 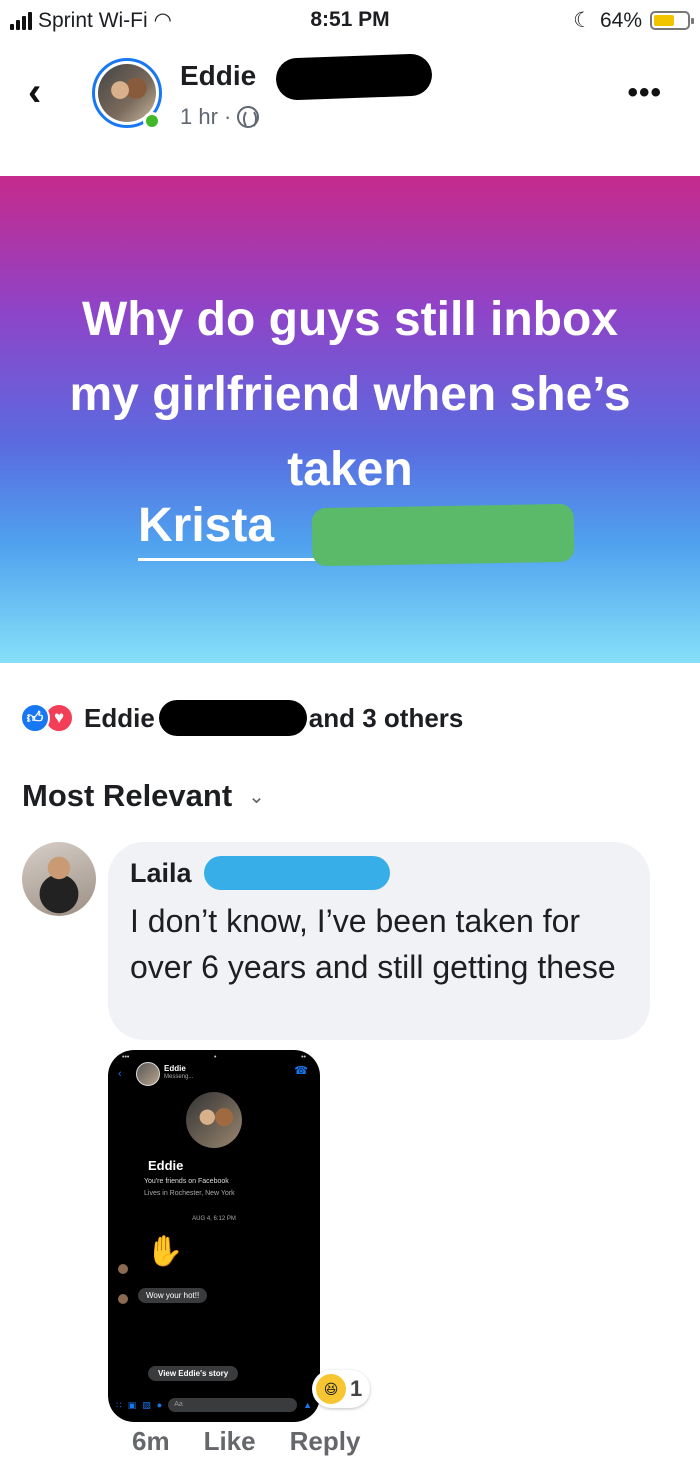 I want to click on thumb-icon: ▲, so click(x=307, y=1405).